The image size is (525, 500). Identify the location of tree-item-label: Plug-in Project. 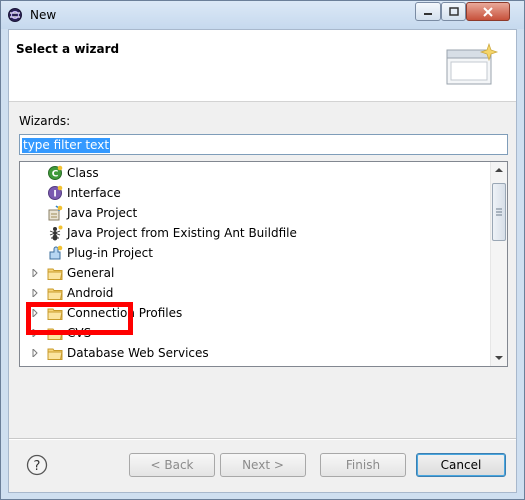
(110, 253).